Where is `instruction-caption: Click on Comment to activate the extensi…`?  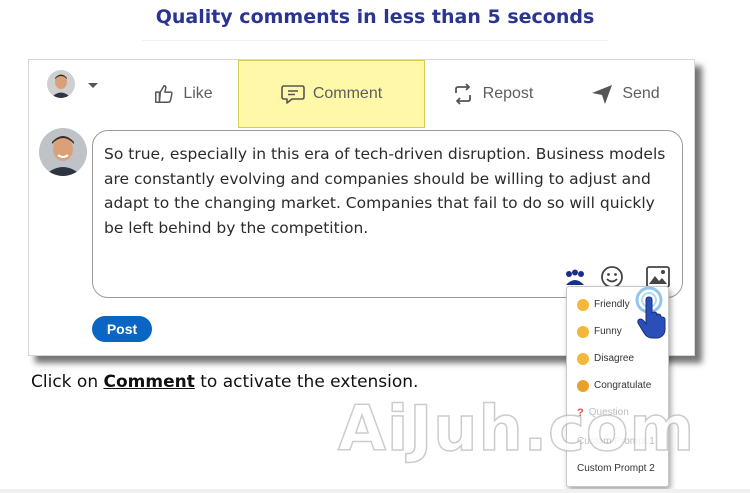 instruction-caption: Click on Comment to activate the extensi… is located at coordinates (224, 382).